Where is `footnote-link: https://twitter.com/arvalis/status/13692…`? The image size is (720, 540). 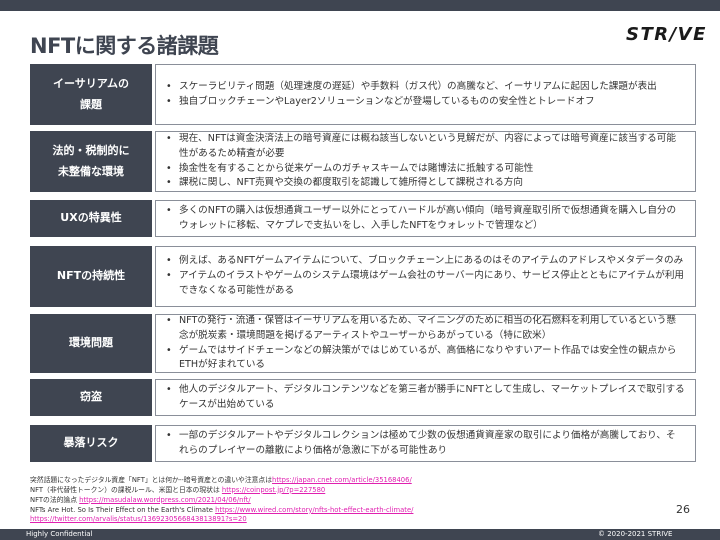
footnote-link: https://twitter.com/arvalis/status/13692… is located at coordinates (138, 519).